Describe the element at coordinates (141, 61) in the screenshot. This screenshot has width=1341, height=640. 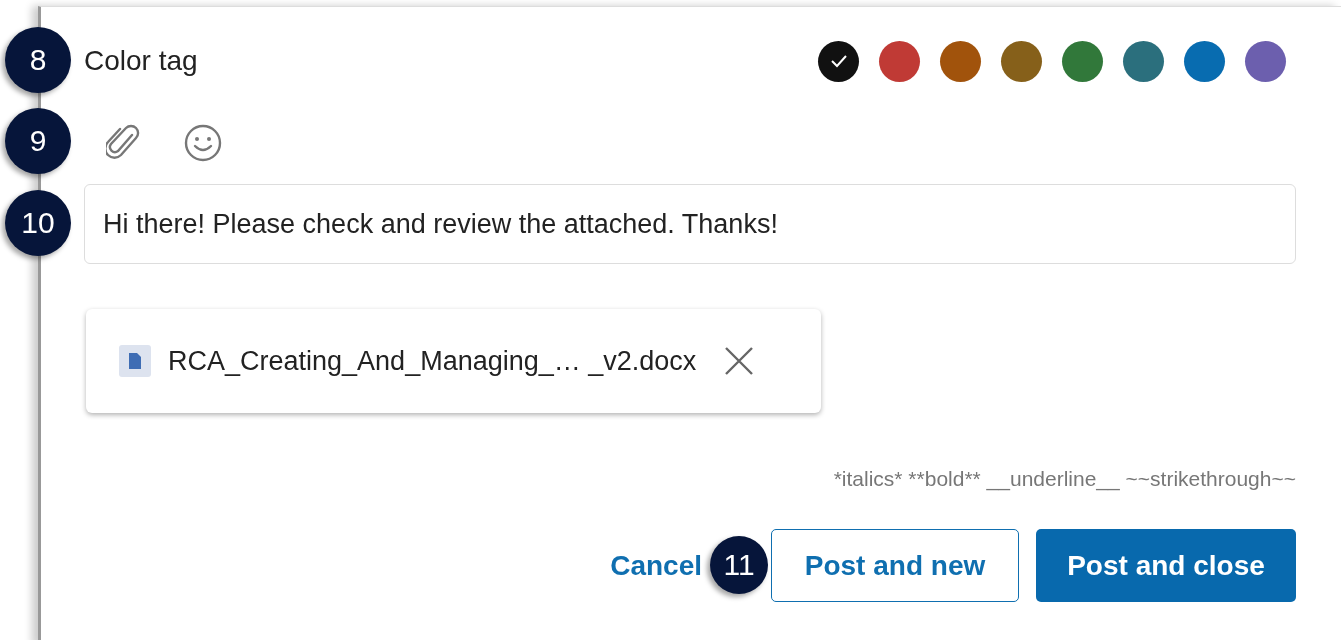
I see `color-tag-label: Color tag` at that location.